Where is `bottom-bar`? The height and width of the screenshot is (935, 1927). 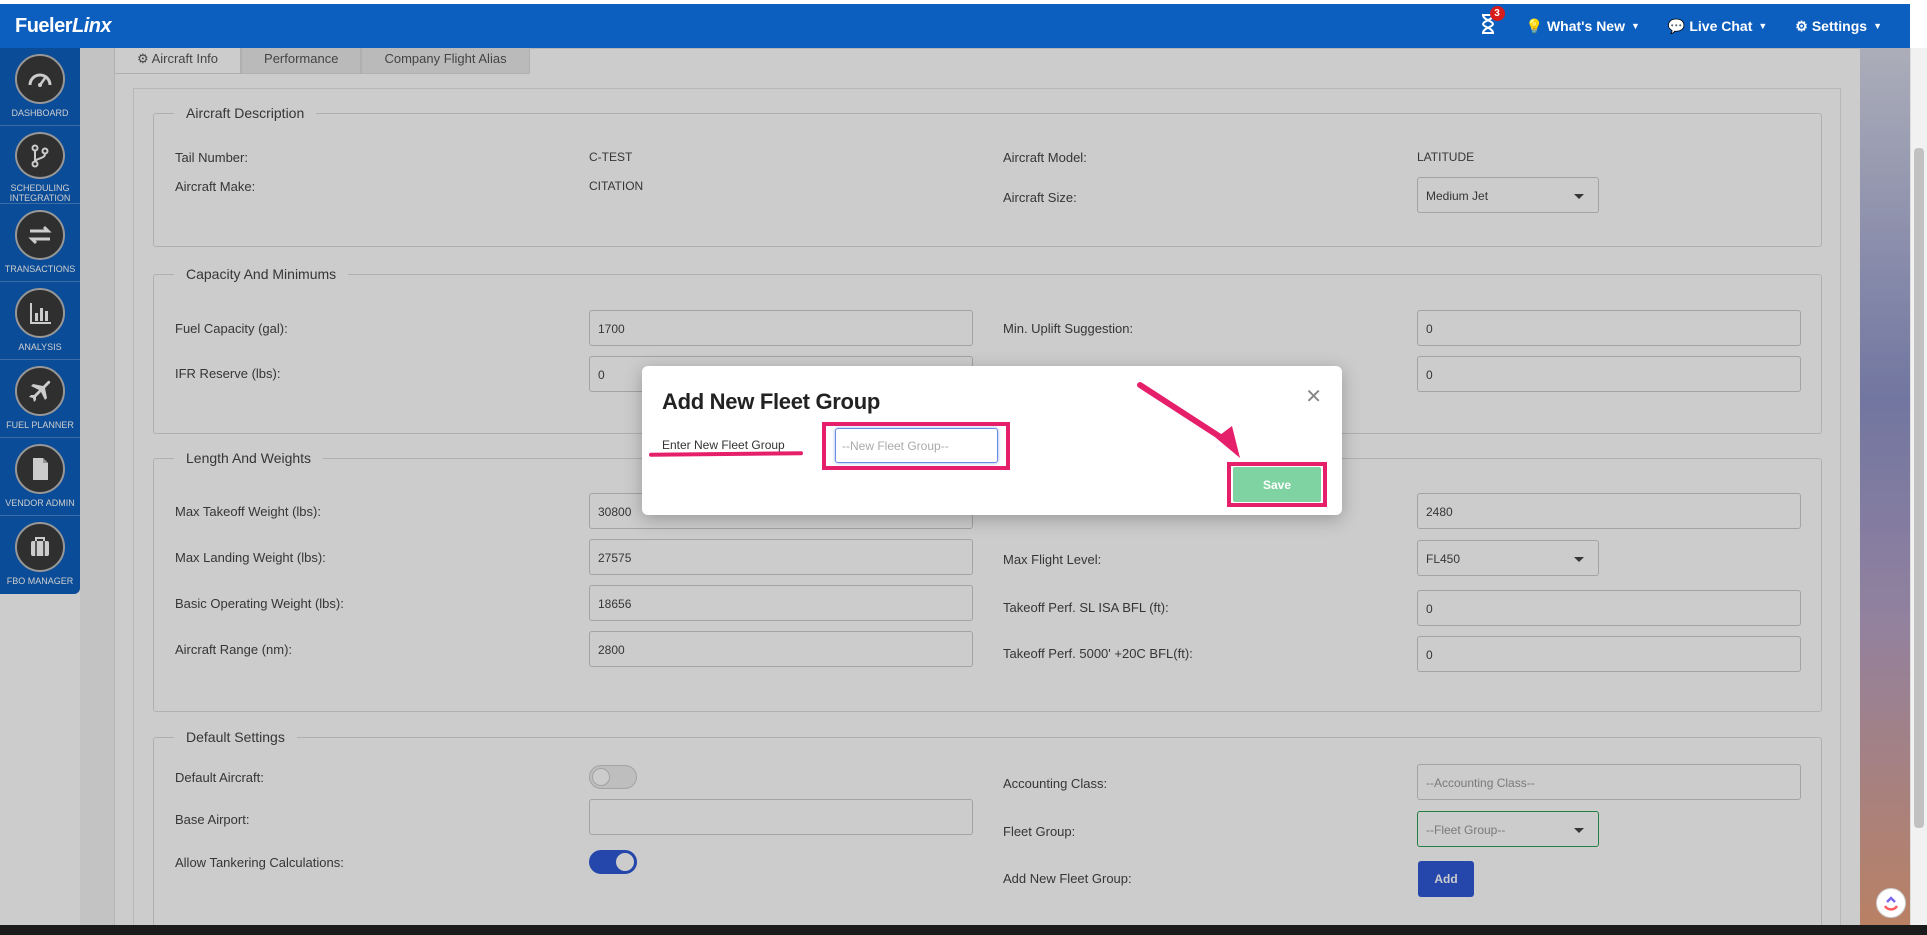 bottom-bar is located at coordinates (963, 930).